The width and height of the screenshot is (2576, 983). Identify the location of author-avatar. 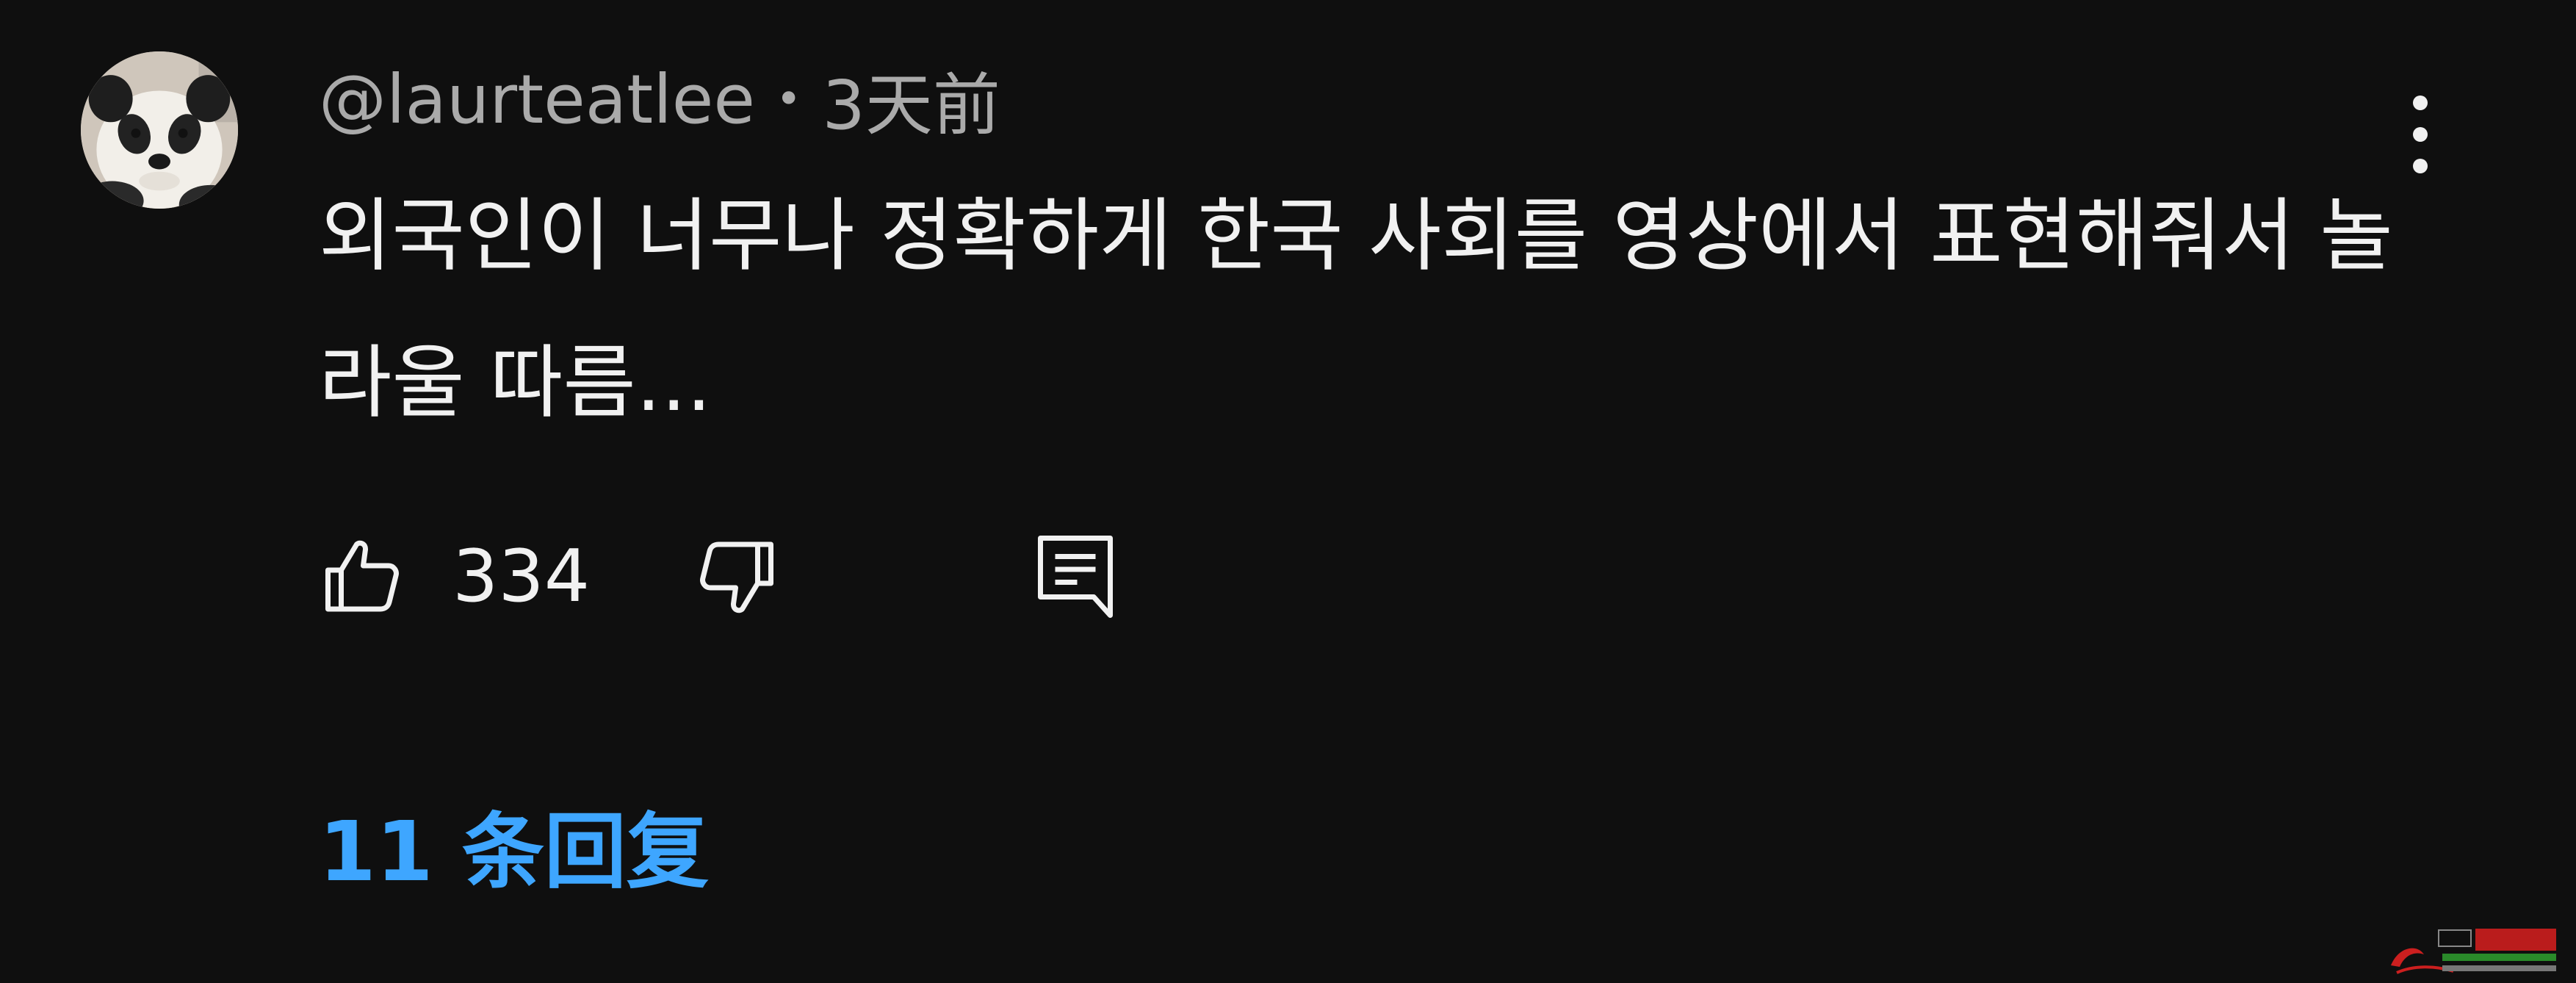
(159, 130).